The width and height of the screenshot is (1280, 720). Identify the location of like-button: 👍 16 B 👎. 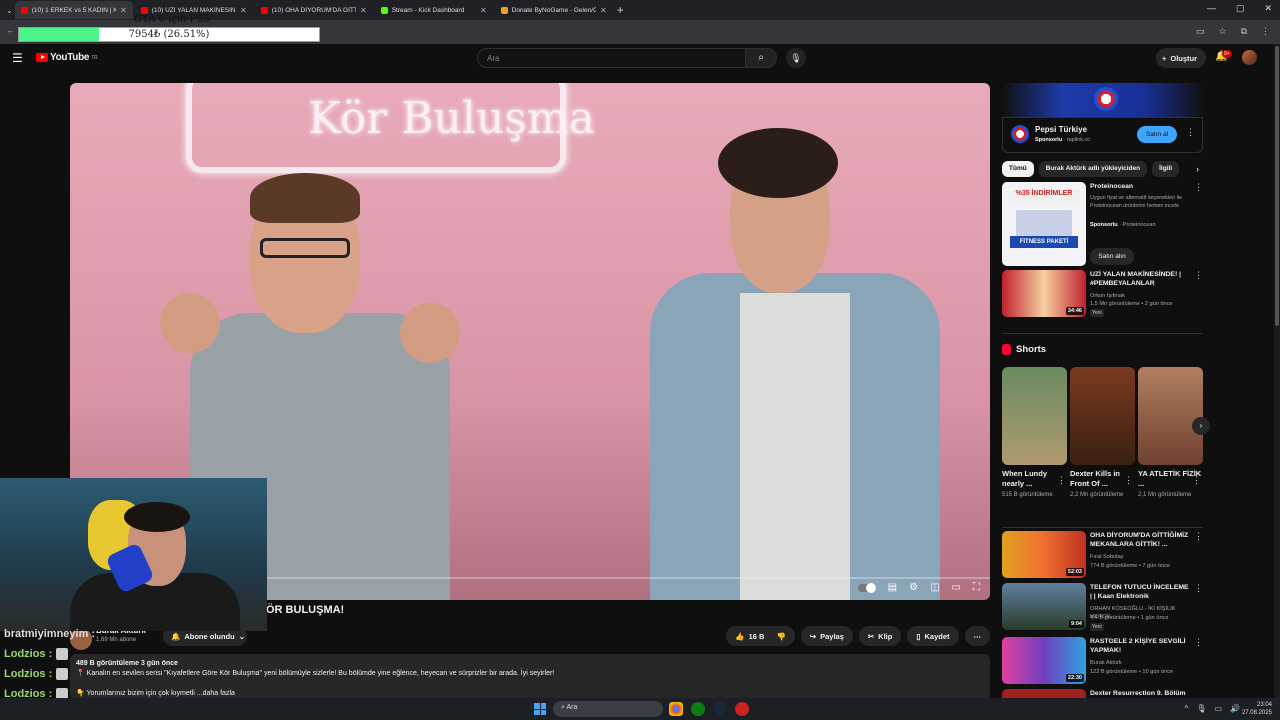
(760, 636).